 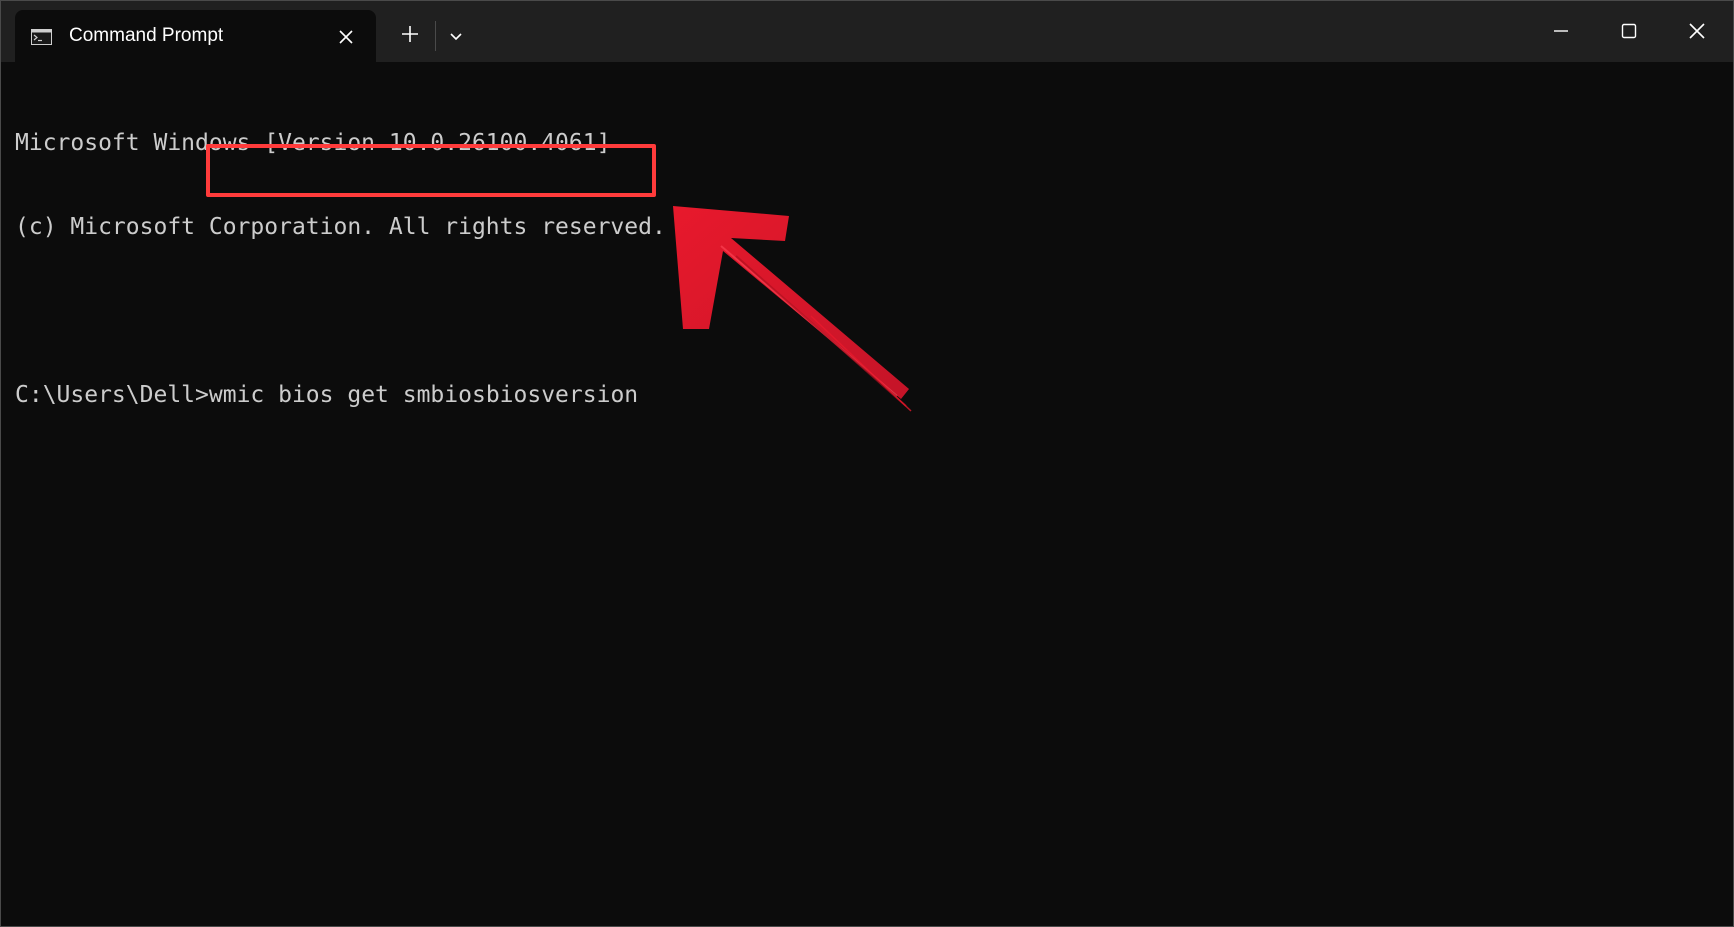 What do you see at coordinates (112, 395) in the screenshot?
I see `command-prompt-path: C:\Users\Dell>` at bounding box center [112, 395].